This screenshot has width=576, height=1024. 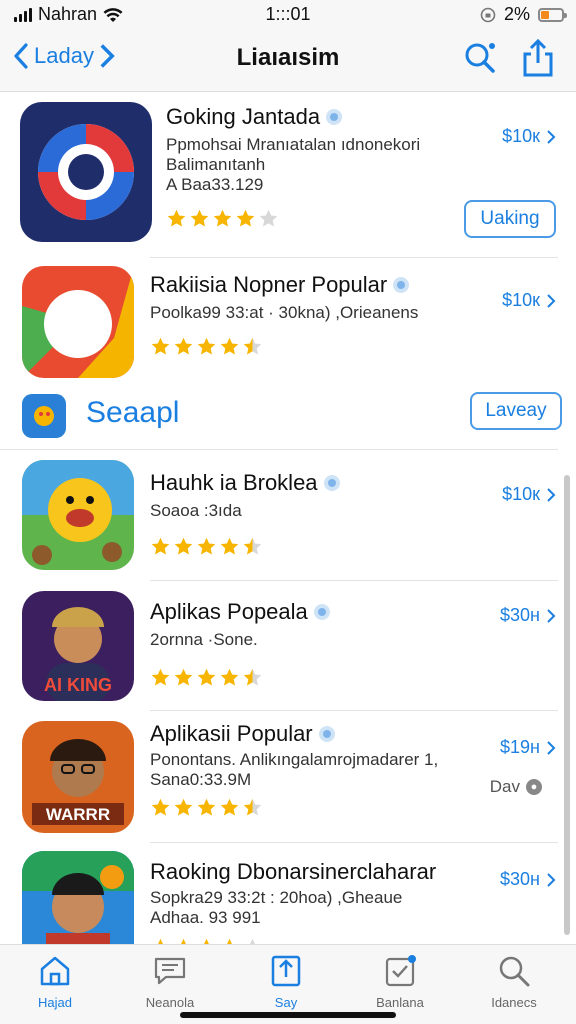 What do you see at coordinates (288, 515) in the screenshot?
I see `list-item: Hauhk ia Broklea Soaoa :3ıda $10к` at bounding box center [288, 515].